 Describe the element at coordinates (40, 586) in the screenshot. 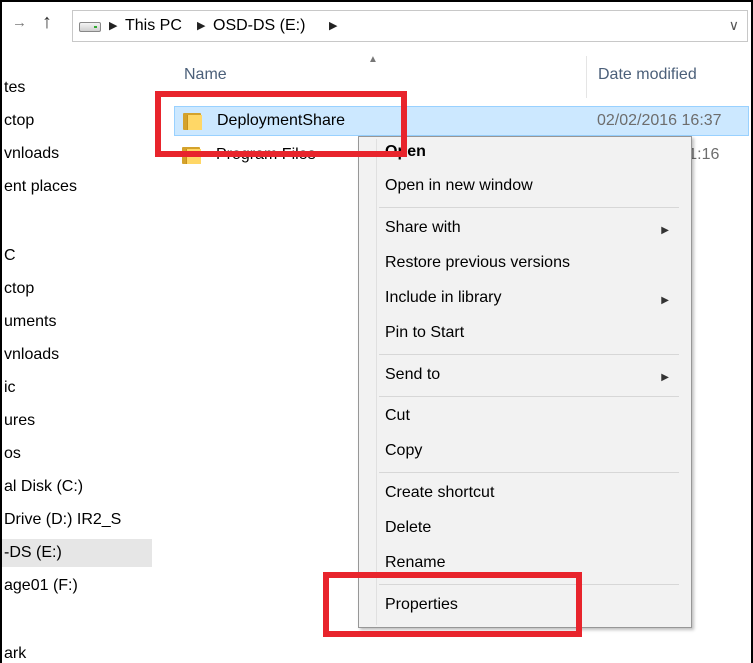

I see `nav-item-storage-f: age01 (F:)` at that location.